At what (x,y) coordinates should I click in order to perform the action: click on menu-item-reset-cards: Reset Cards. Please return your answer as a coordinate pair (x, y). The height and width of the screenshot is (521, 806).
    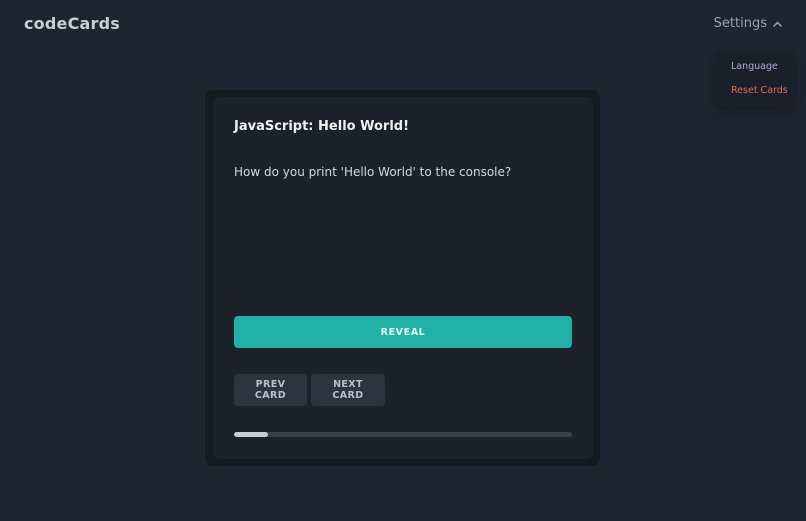
    Looking at the image, I should click on (755, 96).